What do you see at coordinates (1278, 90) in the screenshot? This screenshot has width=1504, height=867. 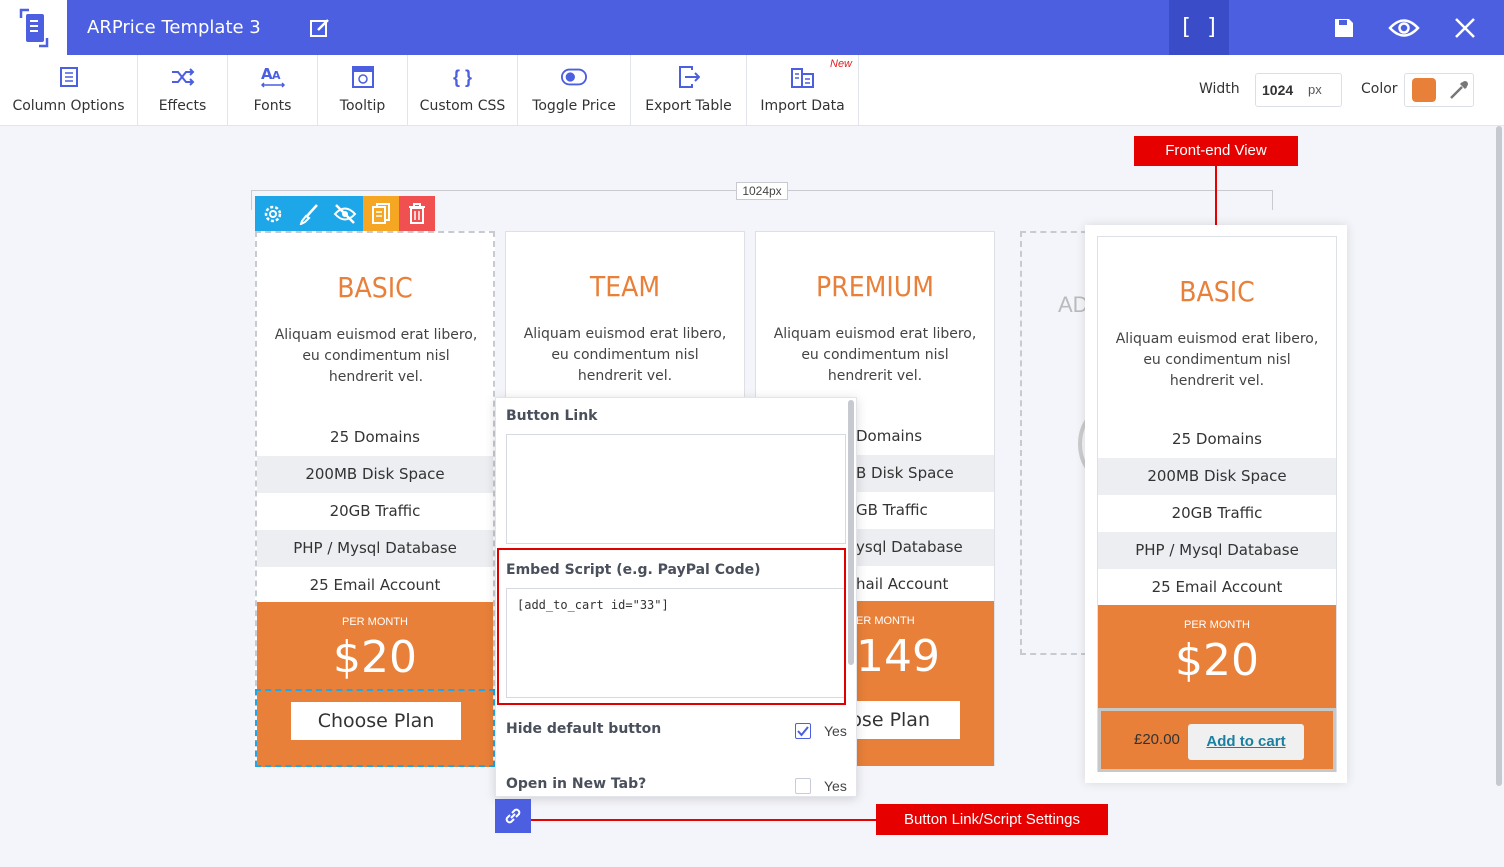 I see `width-value: 1024` at bounding box center [1278, 90].